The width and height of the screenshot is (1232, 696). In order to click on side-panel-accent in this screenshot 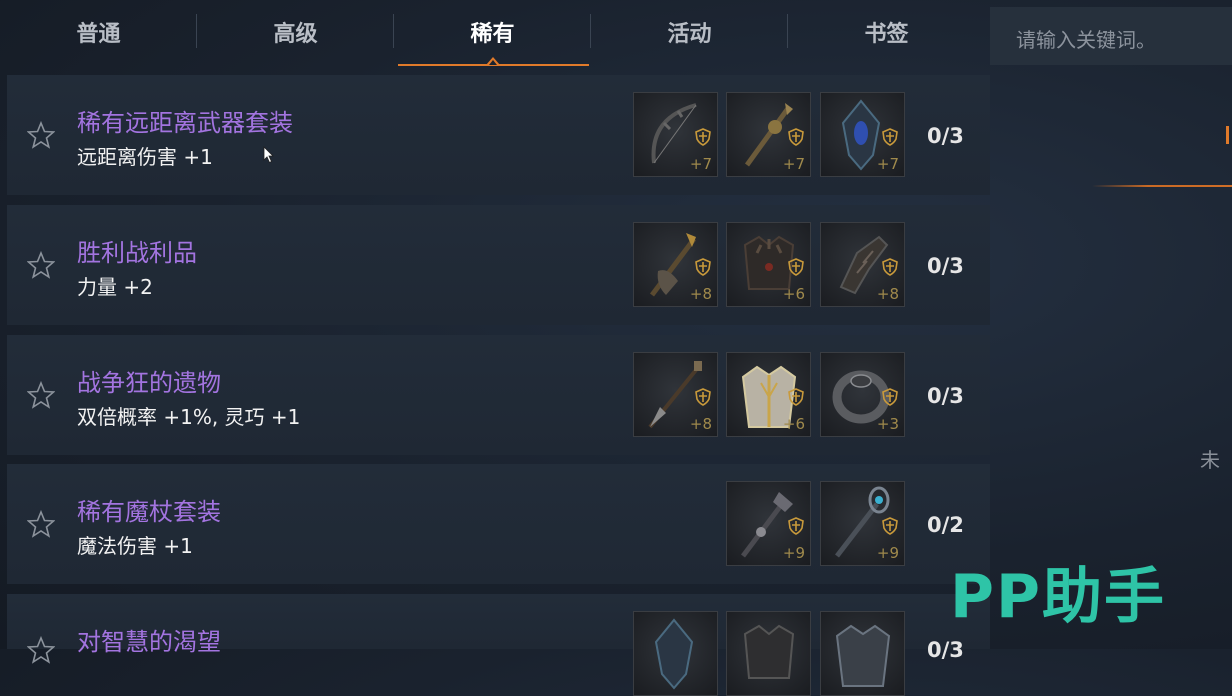, I will do `click(1227, 135)`.